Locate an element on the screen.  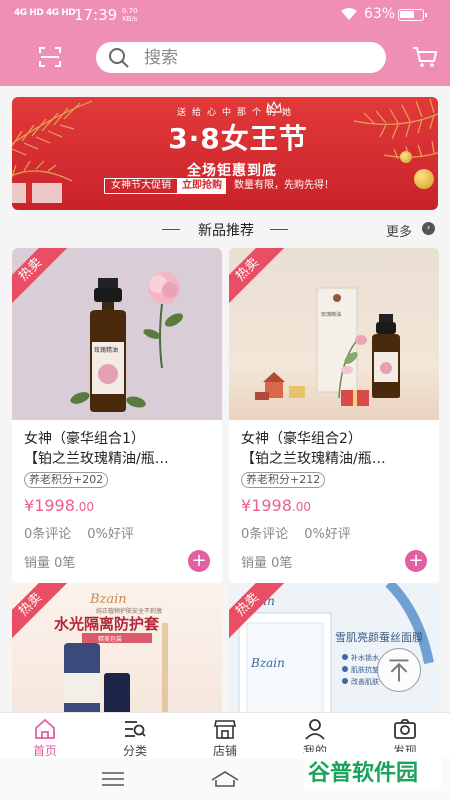
package-ribbon: 精美包装 is located at coordinates (110, 639).